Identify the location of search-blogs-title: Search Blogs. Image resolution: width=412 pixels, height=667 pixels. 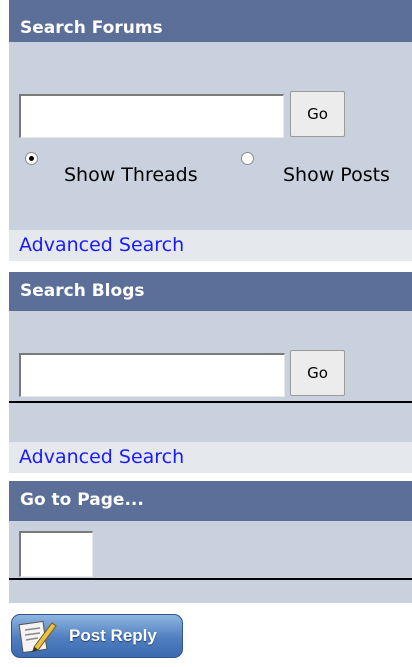
(82, 291).